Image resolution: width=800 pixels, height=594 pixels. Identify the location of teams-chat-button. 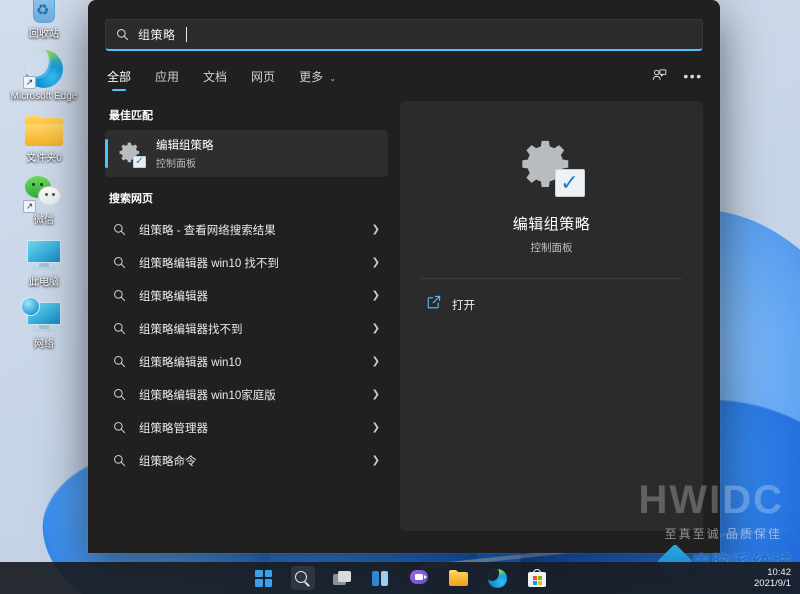
(420, 578).